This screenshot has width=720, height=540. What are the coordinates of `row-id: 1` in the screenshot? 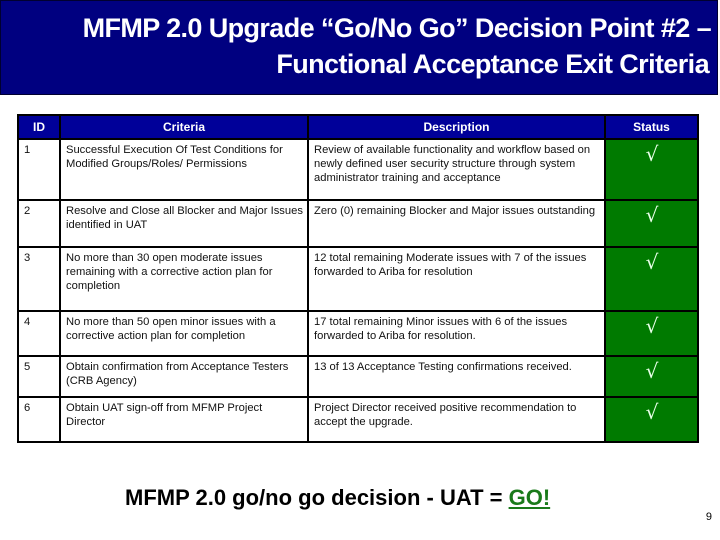 It's located at (39, 169).